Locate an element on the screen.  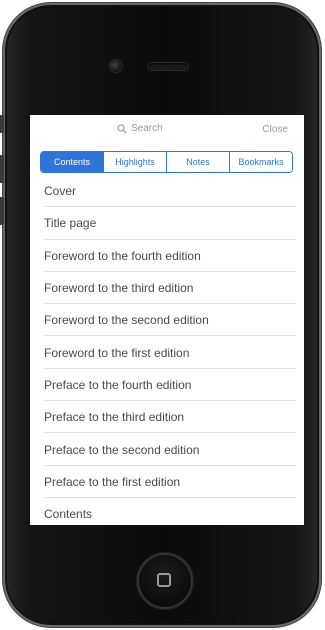
tab-notes: Notes is located at coordinates (197, 162).